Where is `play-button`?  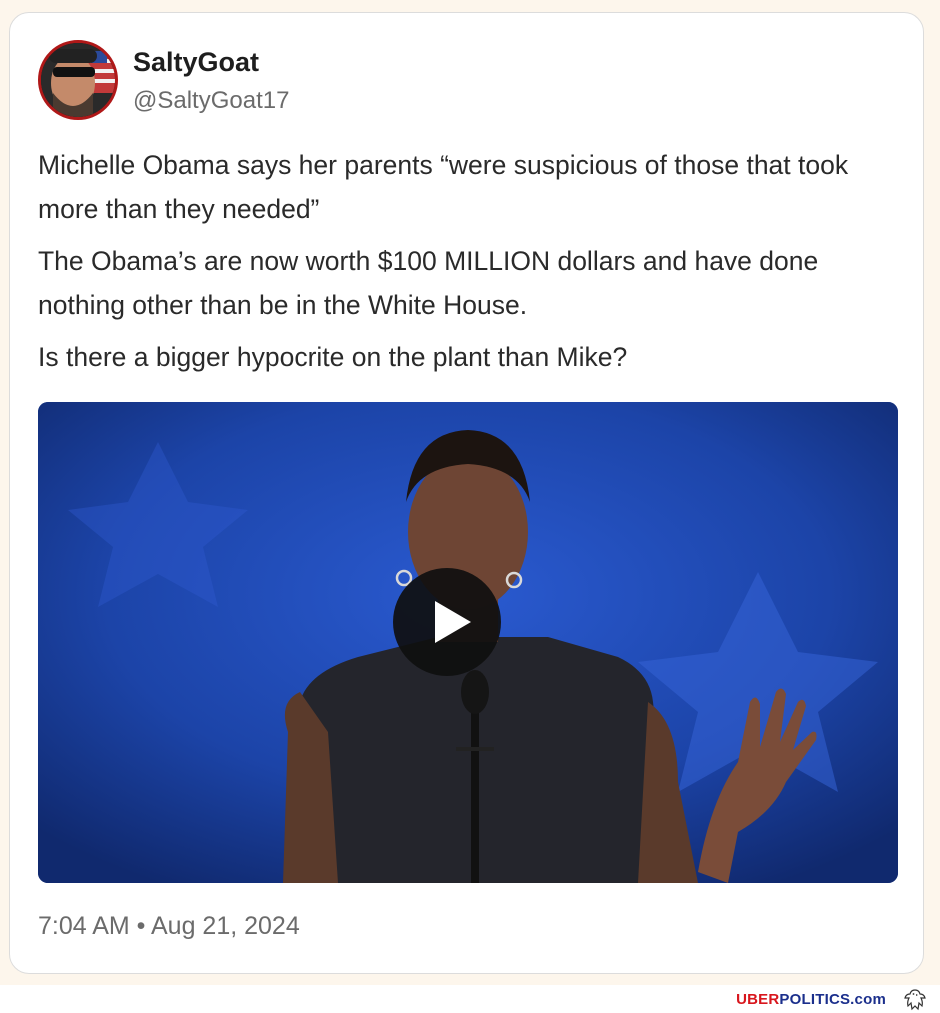 play-button is located at coordinates (447, 622).